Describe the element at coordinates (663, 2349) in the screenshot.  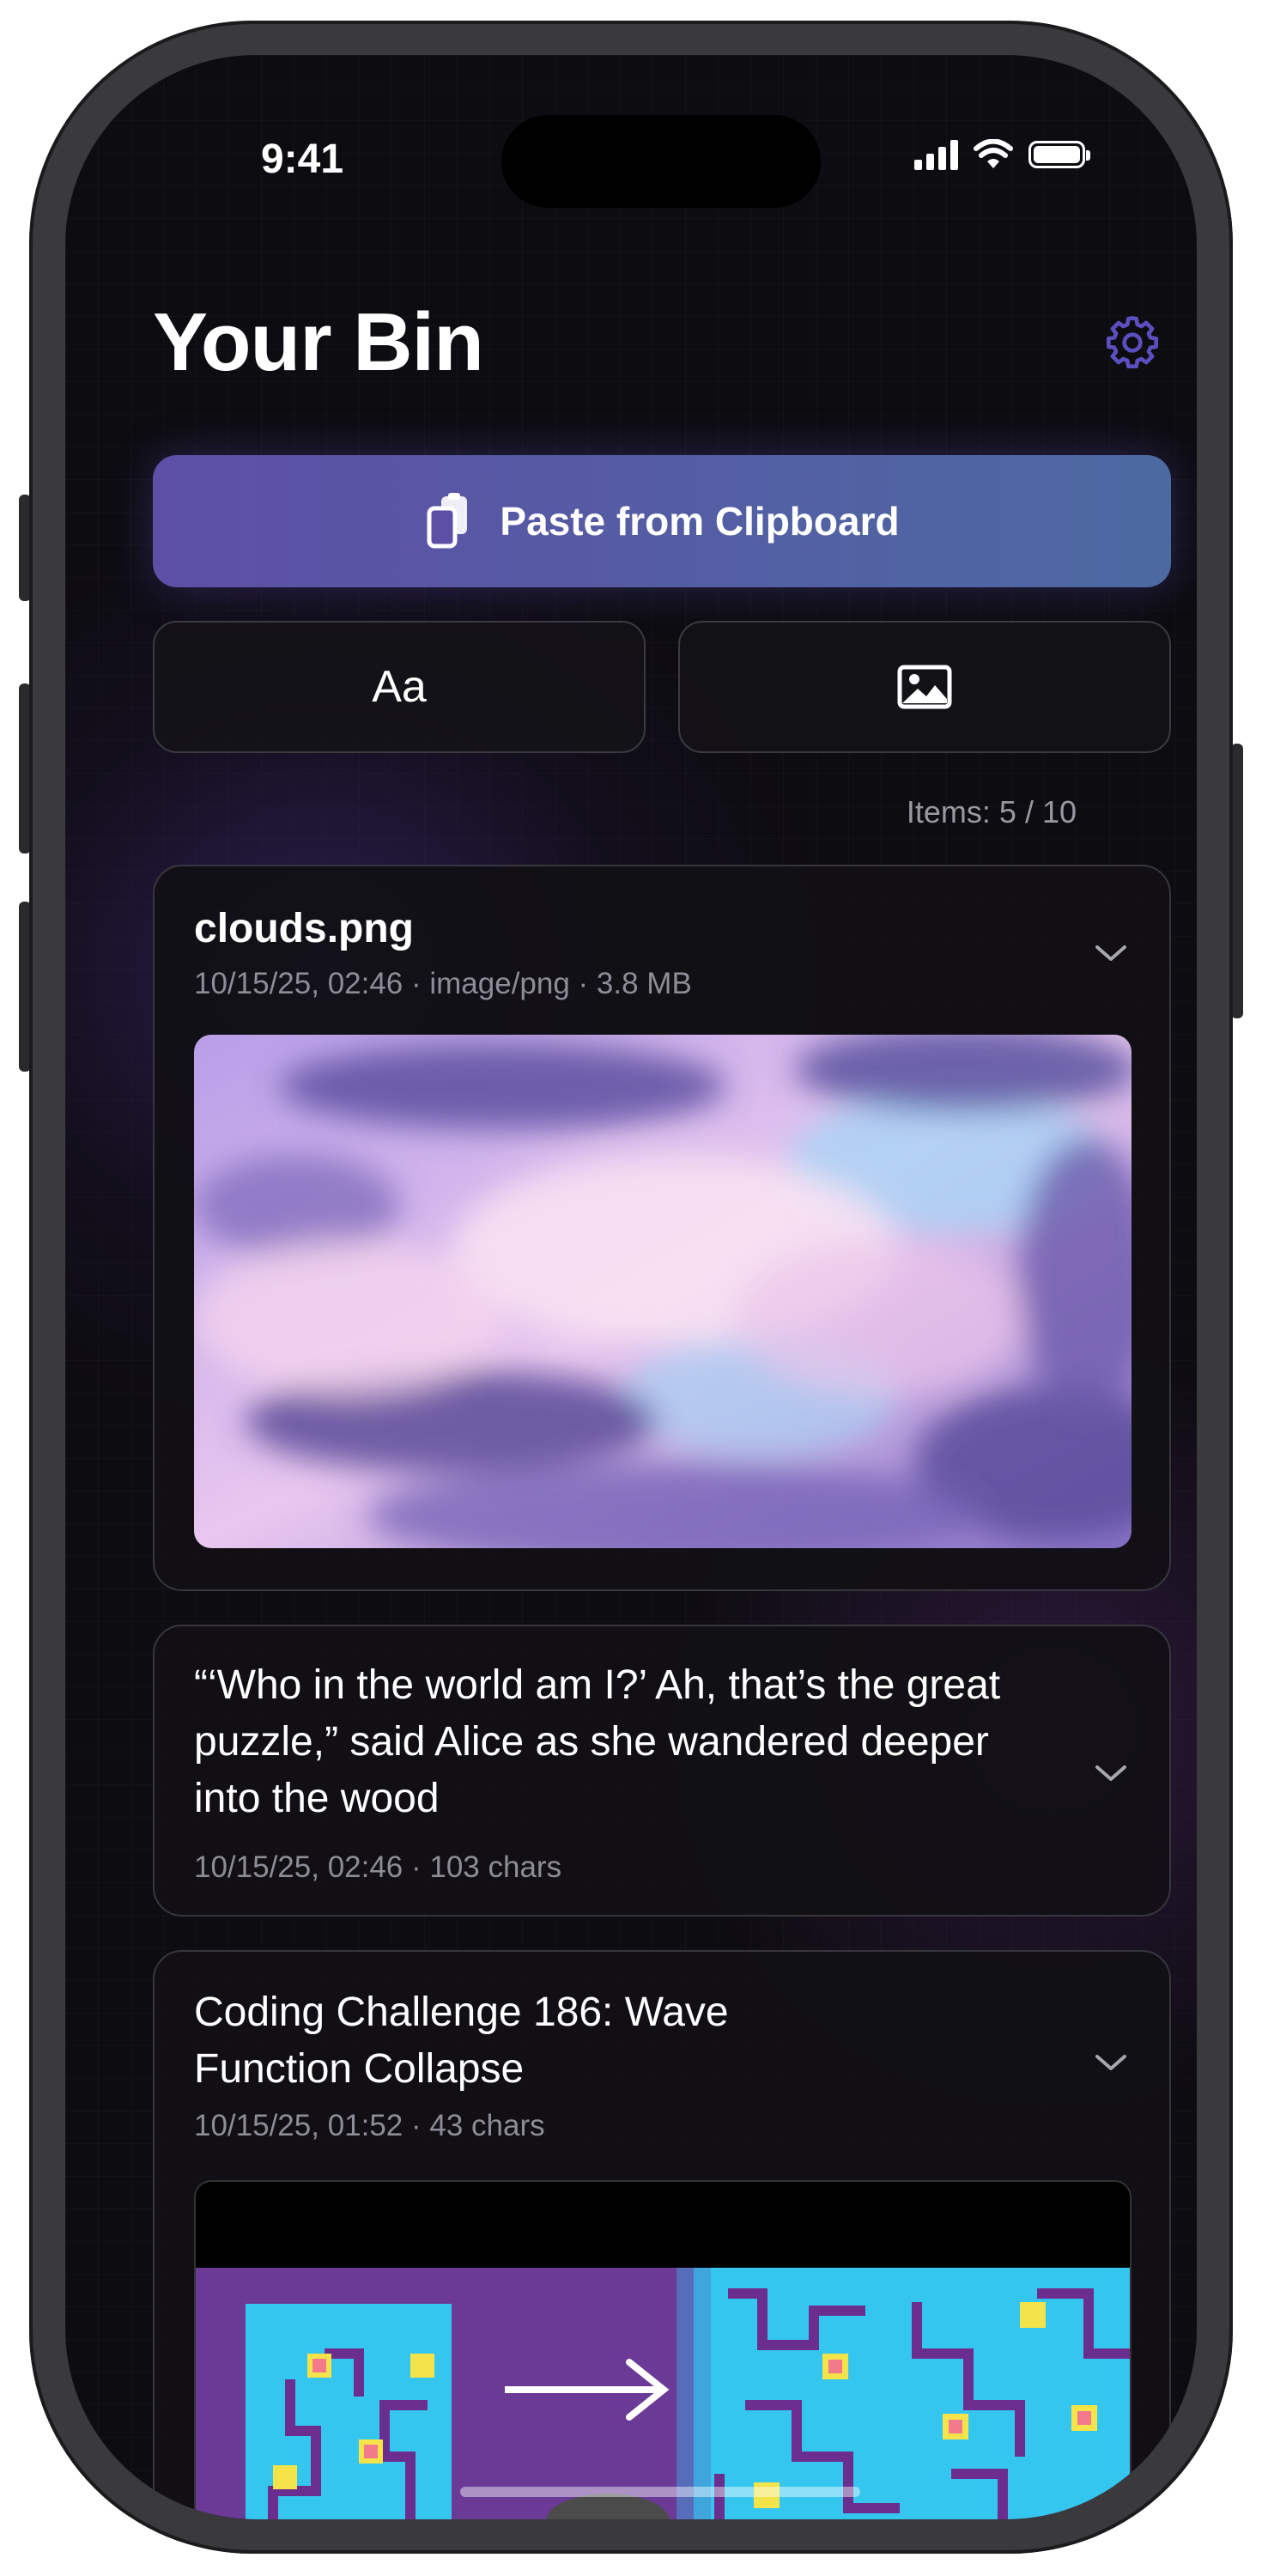
I see `video-thumbnail` at that location.